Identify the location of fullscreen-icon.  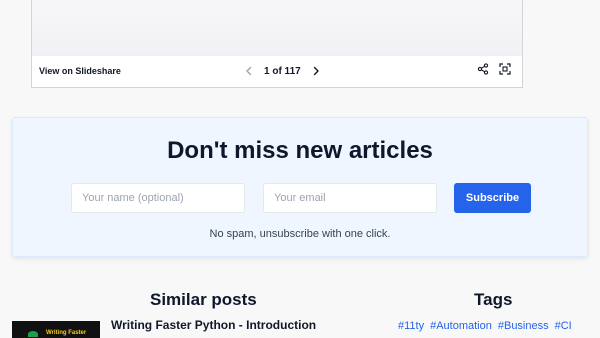
(505, 69).